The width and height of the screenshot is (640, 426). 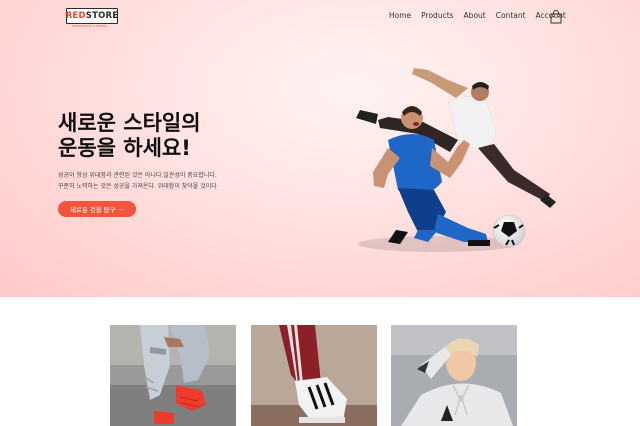 I want to click on nav-about: About, so click(x=475, y=15).